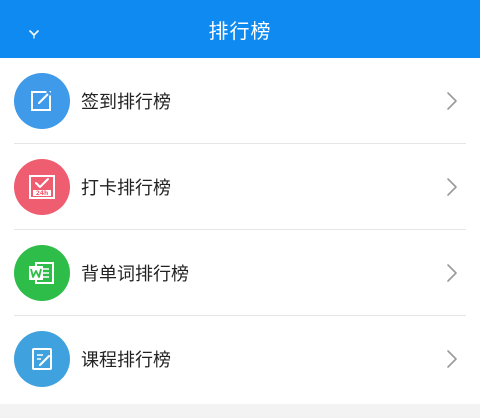  I want to click on checkin-edit-icon, so click(42, 100).